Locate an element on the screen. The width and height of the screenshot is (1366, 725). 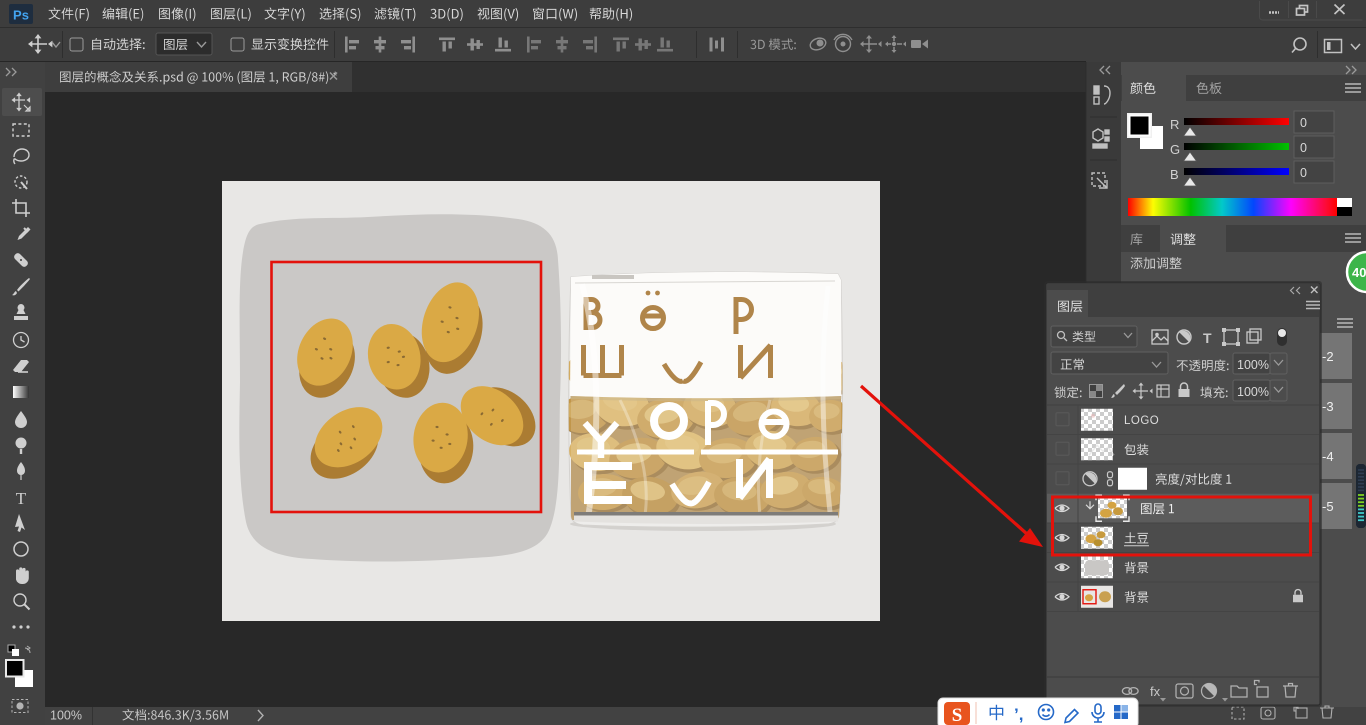
svg-text: G is located at coordinates (1175, 149).